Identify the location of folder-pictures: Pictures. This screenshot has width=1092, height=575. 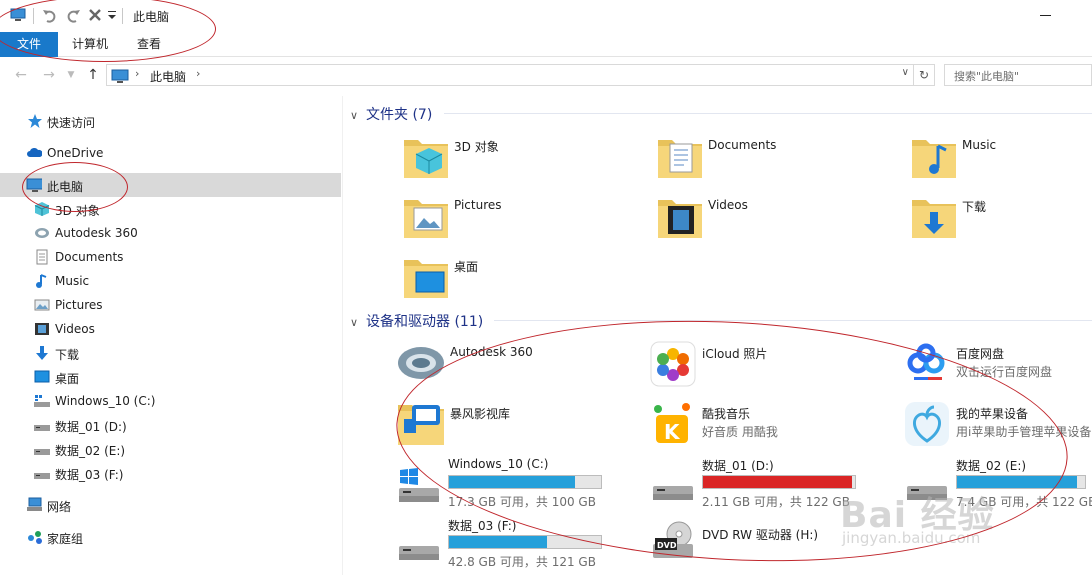
(527, 222).